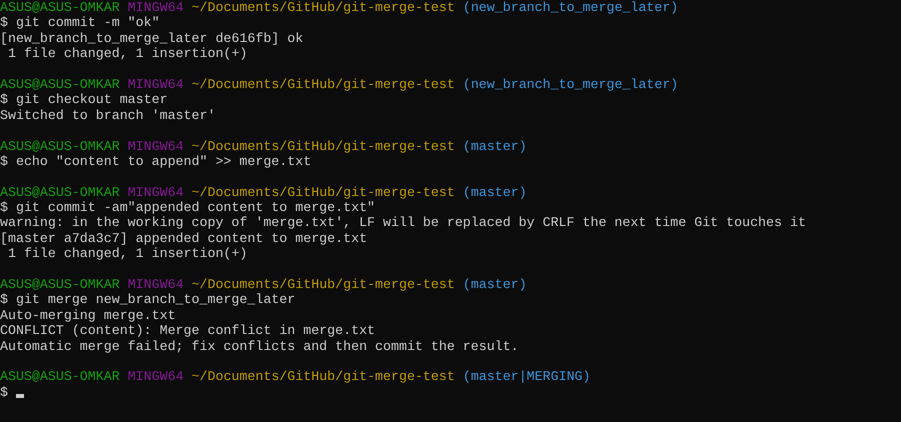 The height and width of the screenshot is (422, 901). What do you see at coordinates (184, 238) in the screenshot?
I see `output-line: [master a7da3c7] appended content to merge.txt` at bounding box center [184, 238].